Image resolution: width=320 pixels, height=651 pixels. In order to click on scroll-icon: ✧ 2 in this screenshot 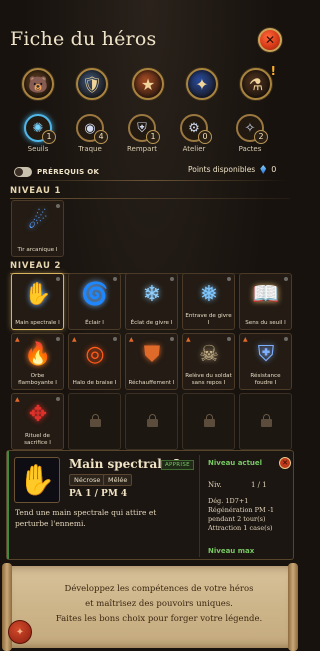, I will do `click(252, 129)`.